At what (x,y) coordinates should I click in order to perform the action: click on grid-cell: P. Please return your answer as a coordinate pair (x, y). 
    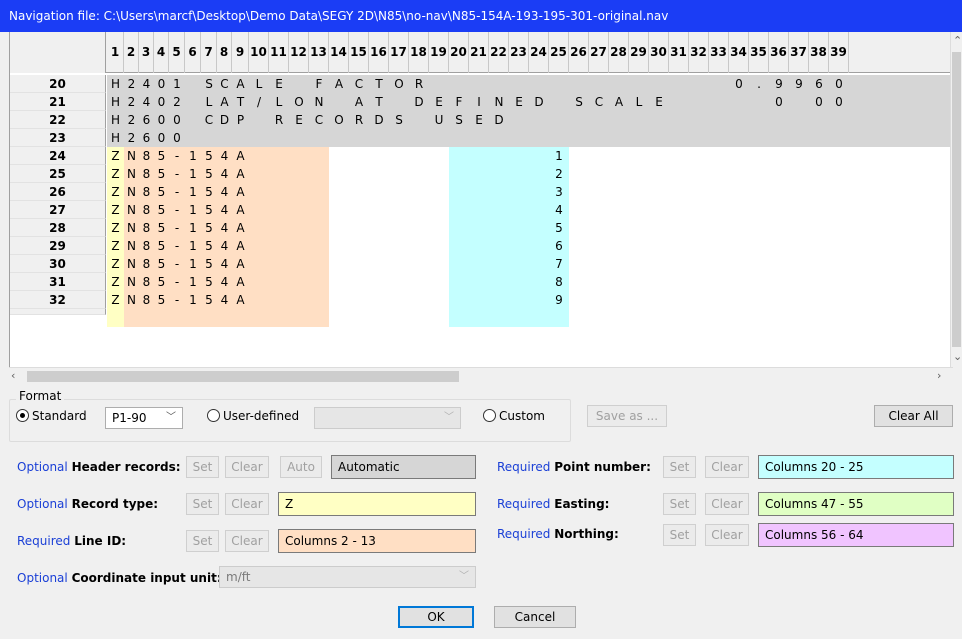
    Looking at the image, I should click on (240, 120).